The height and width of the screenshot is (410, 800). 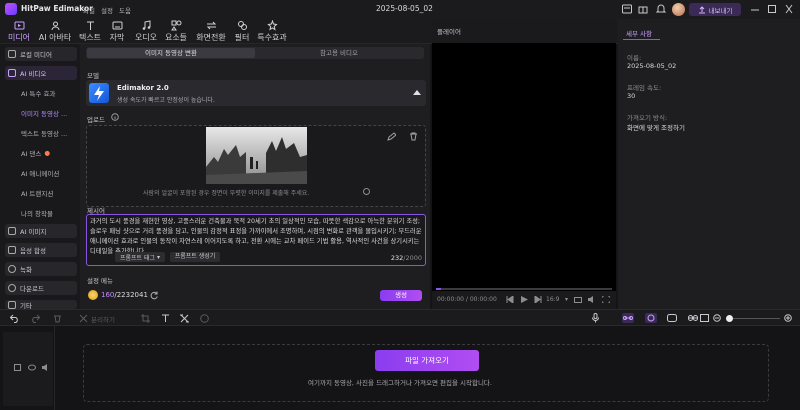 What do you see at coordinates (524, 299) in the screenshot?
I see `play-icon` at bounding box center [524, 299].